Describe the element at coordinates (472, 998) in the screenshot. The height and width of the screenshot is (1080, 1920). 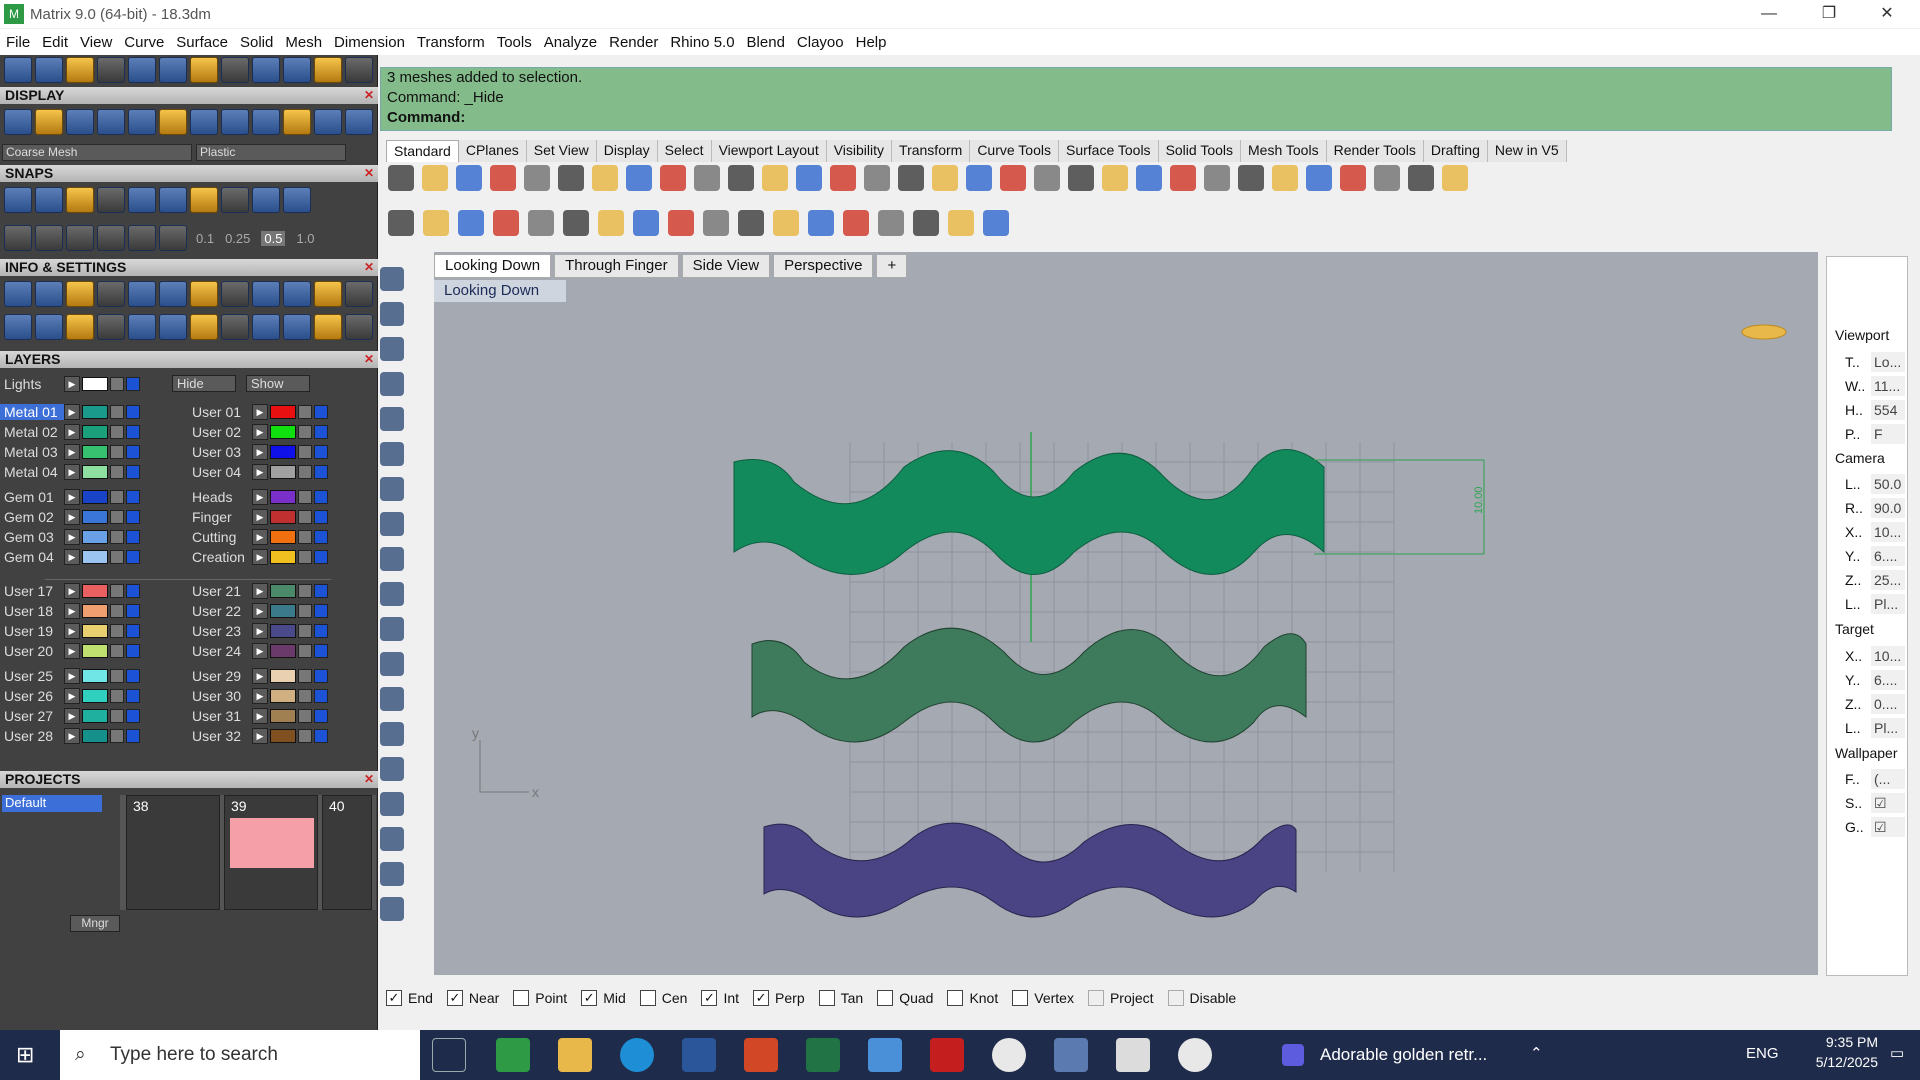
I see `osnap-option: ✓ Near` at that location.